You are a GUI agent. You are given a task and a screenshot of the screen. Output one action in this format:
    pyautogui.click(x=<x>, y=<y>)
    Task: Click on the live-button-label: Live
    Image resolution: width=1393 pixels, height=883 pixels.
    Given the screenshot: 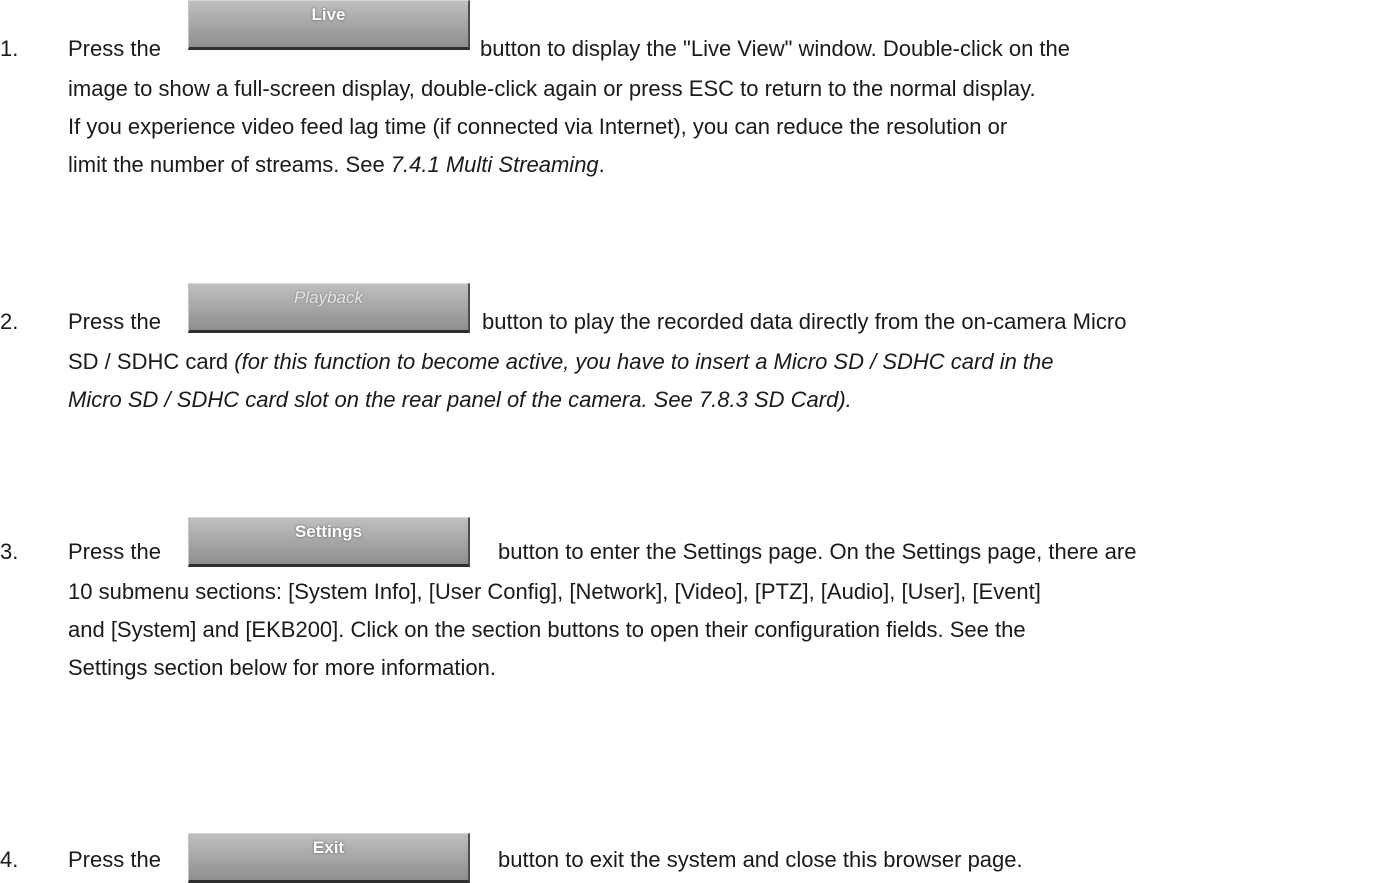 What is the action you would take?
    pyautogui.click(x=328, y=14)
    